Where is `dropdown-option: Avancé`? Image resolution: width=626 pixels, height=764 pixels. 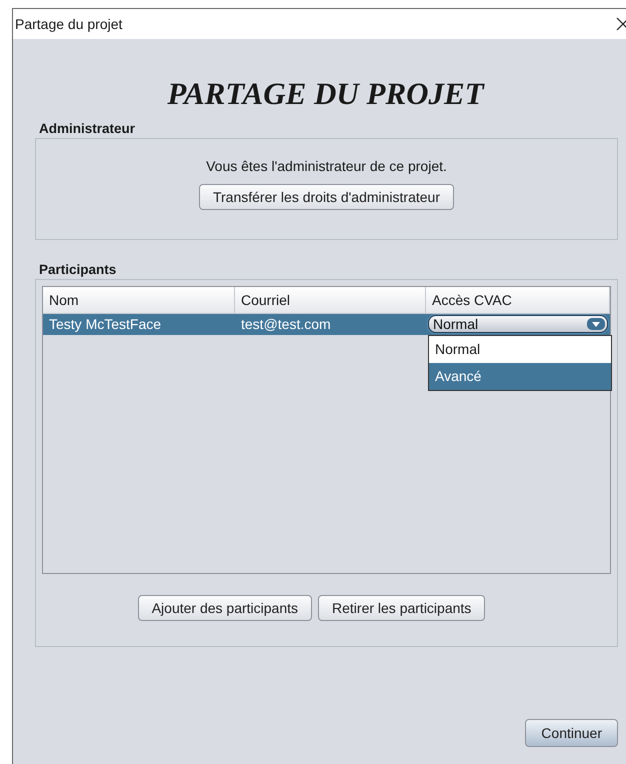 dropdown-option: Avancé is located at coordinates (520, 376).